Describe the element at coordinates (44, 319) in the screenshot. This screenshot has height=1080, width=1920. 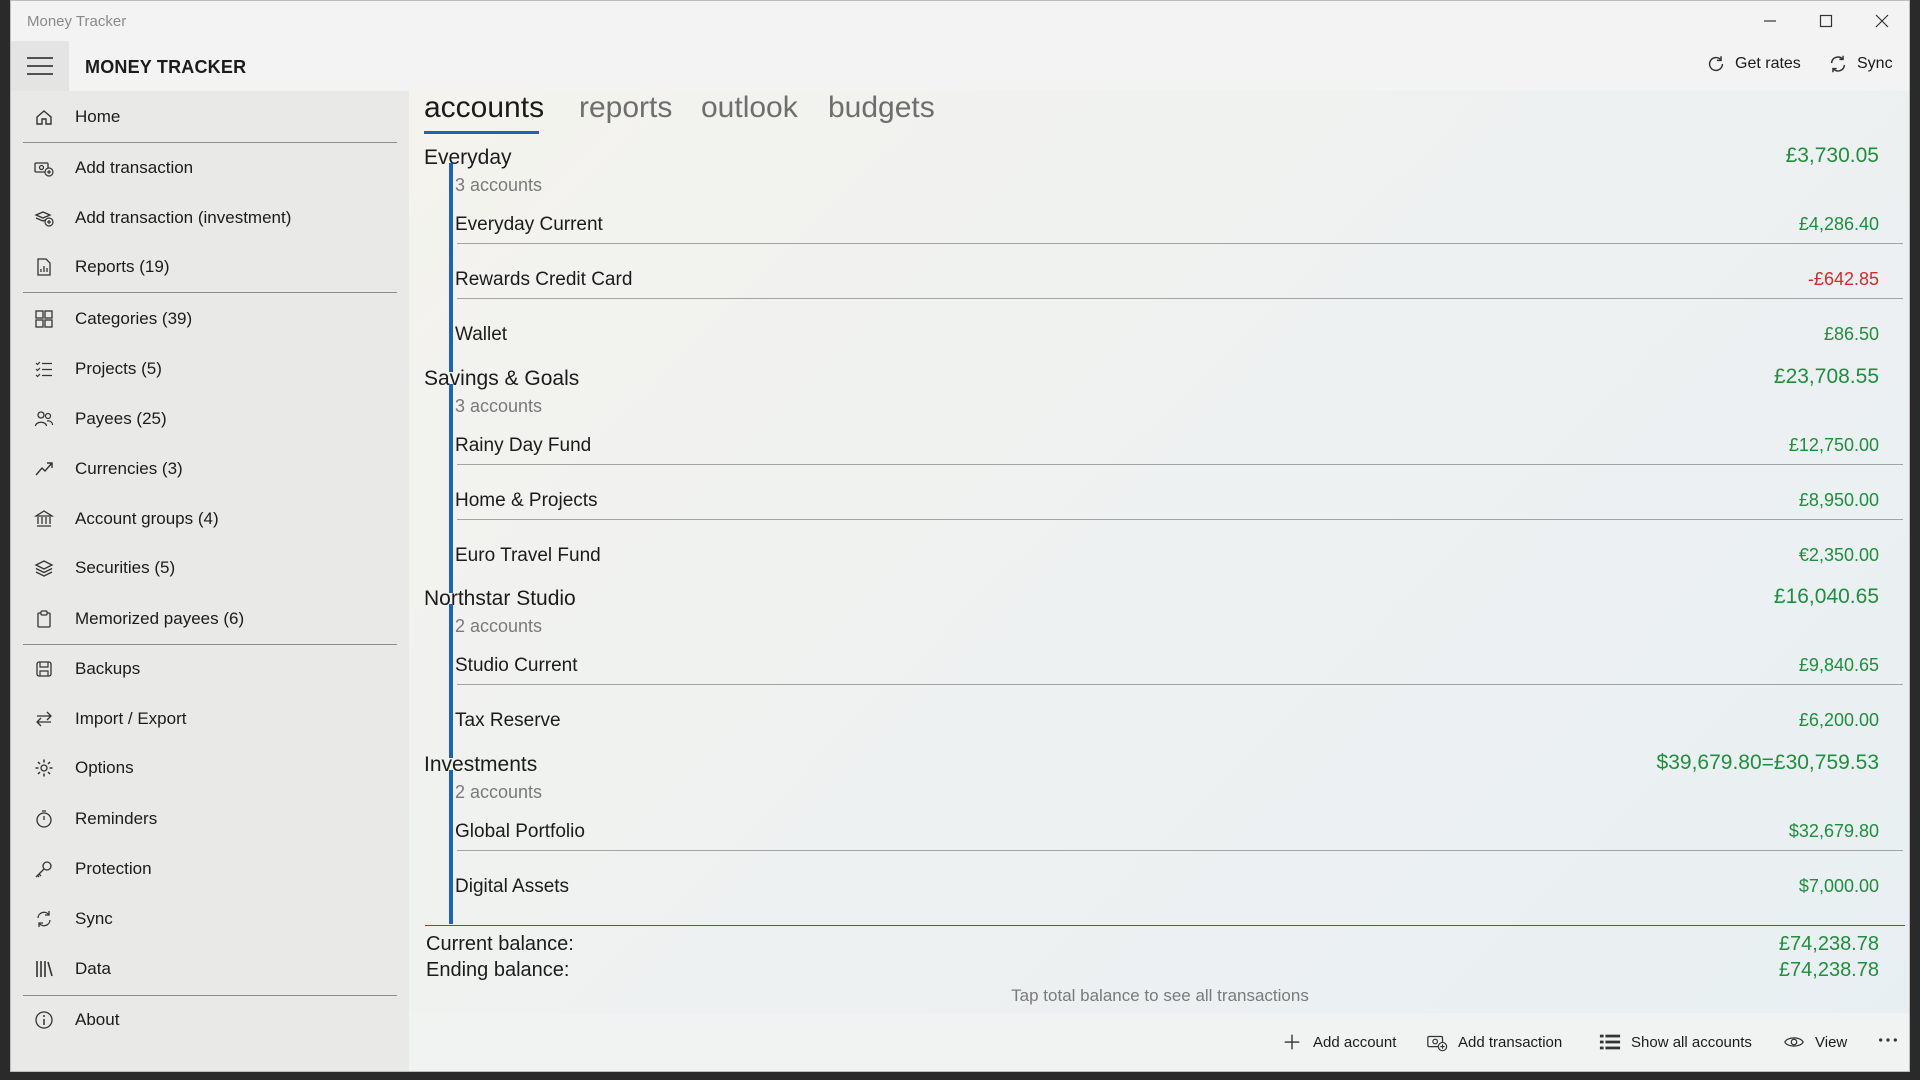
I see `categories-icon` at that location.